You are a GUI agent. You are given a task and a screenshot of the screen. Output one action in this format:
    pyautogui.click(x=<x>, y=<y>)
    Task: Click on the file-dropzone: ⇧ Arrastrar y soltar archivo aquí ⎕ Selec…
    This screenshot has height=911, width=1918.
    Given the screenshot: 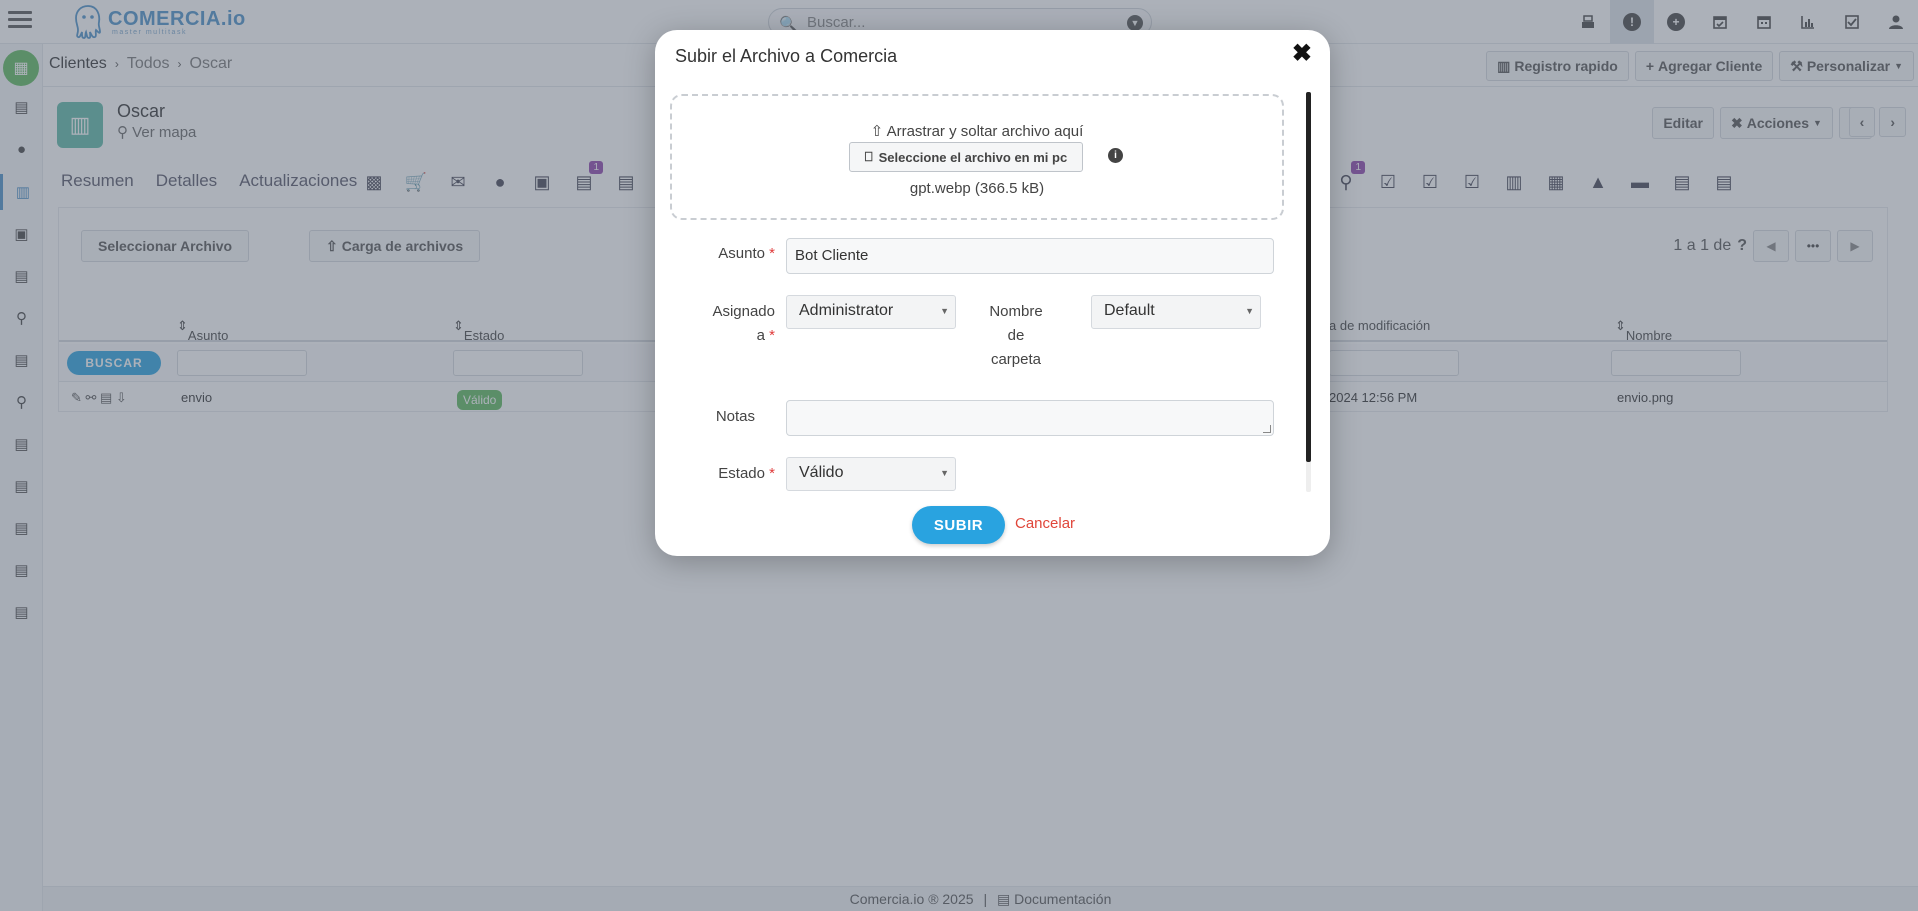 What is the action you would take?
    pyautogui.click(x=977, y=157)
    